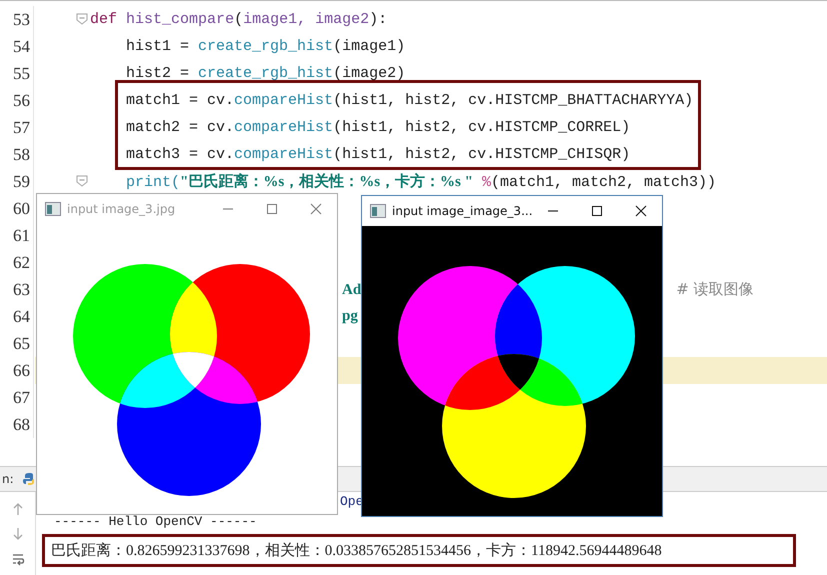 This screenshot has width=827, height=575. Describe the element at coordinates (352, 290) in the screenshot. I see `string-literal: Ad` at that location.